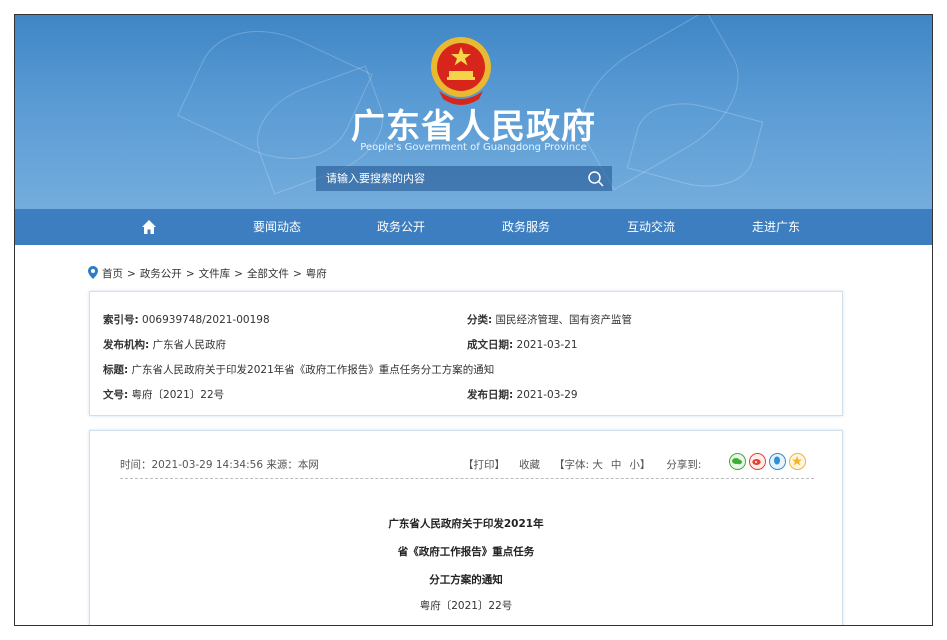 Image resolution: width=947 pixels, height=640 pixels. Describe the element at coordinates (596, 179) in the screenshot. I see `search-icon` at that location.